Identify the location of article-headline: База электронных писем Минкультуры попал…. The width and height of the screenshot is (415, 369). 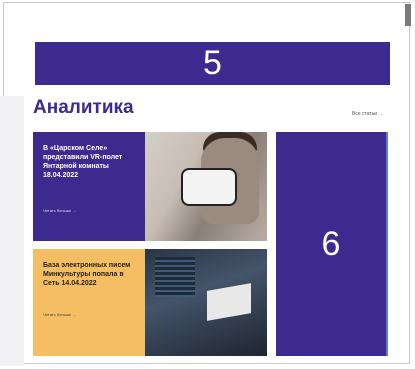
(87, 274).